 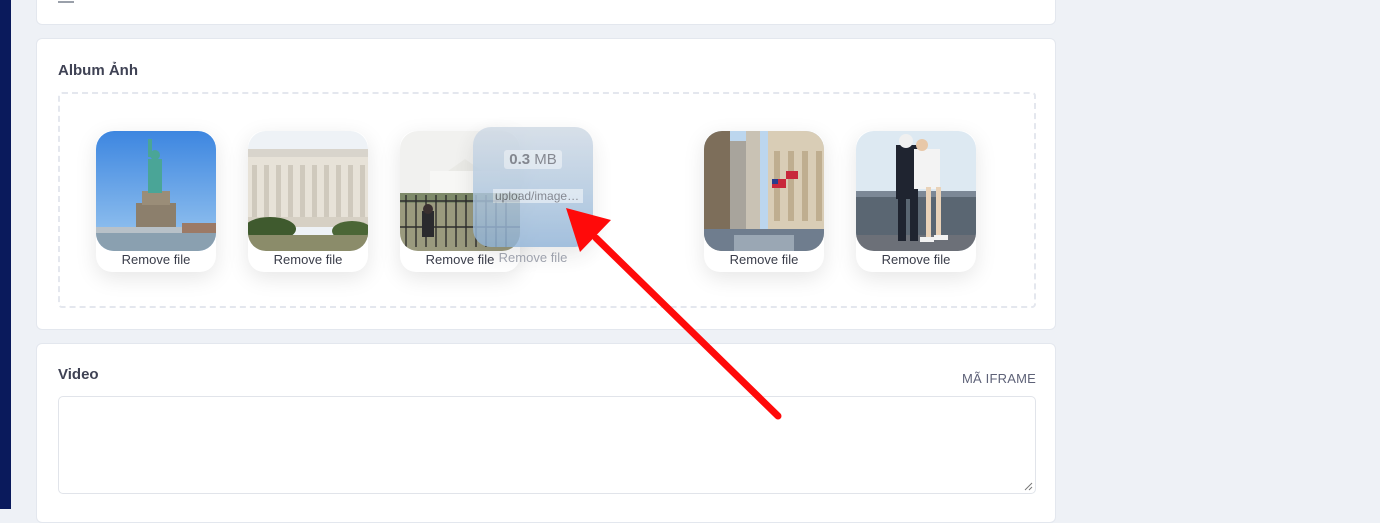 I want to click on collapsed-field-indicator, so click(x=66, y=1).